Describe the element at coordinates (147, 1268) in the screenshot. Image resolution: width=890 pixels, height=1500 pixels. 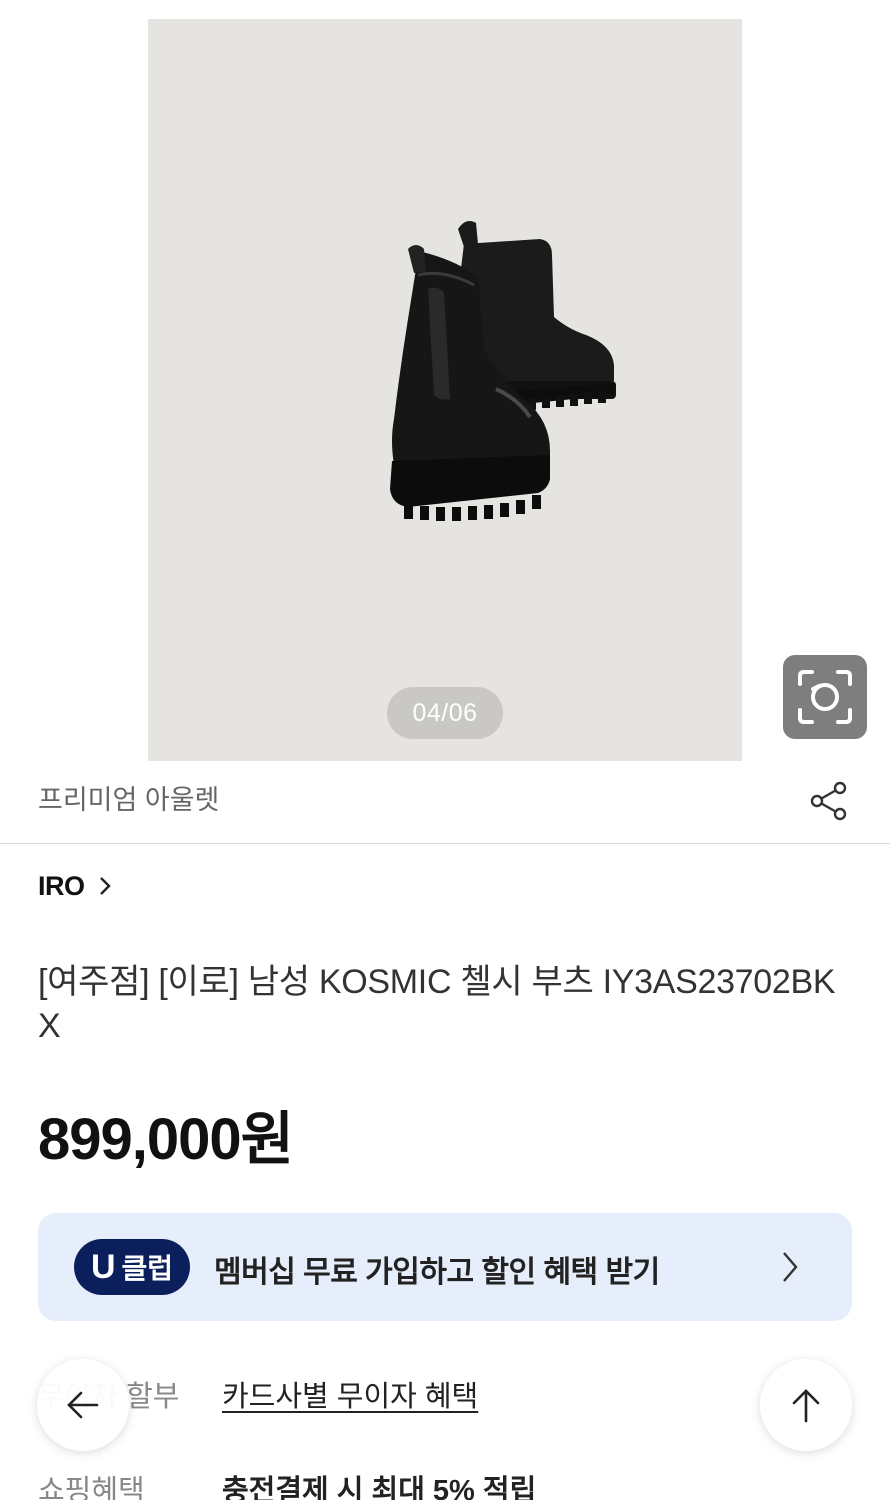
I see `uclub-badge-club: 클럽` at that location.